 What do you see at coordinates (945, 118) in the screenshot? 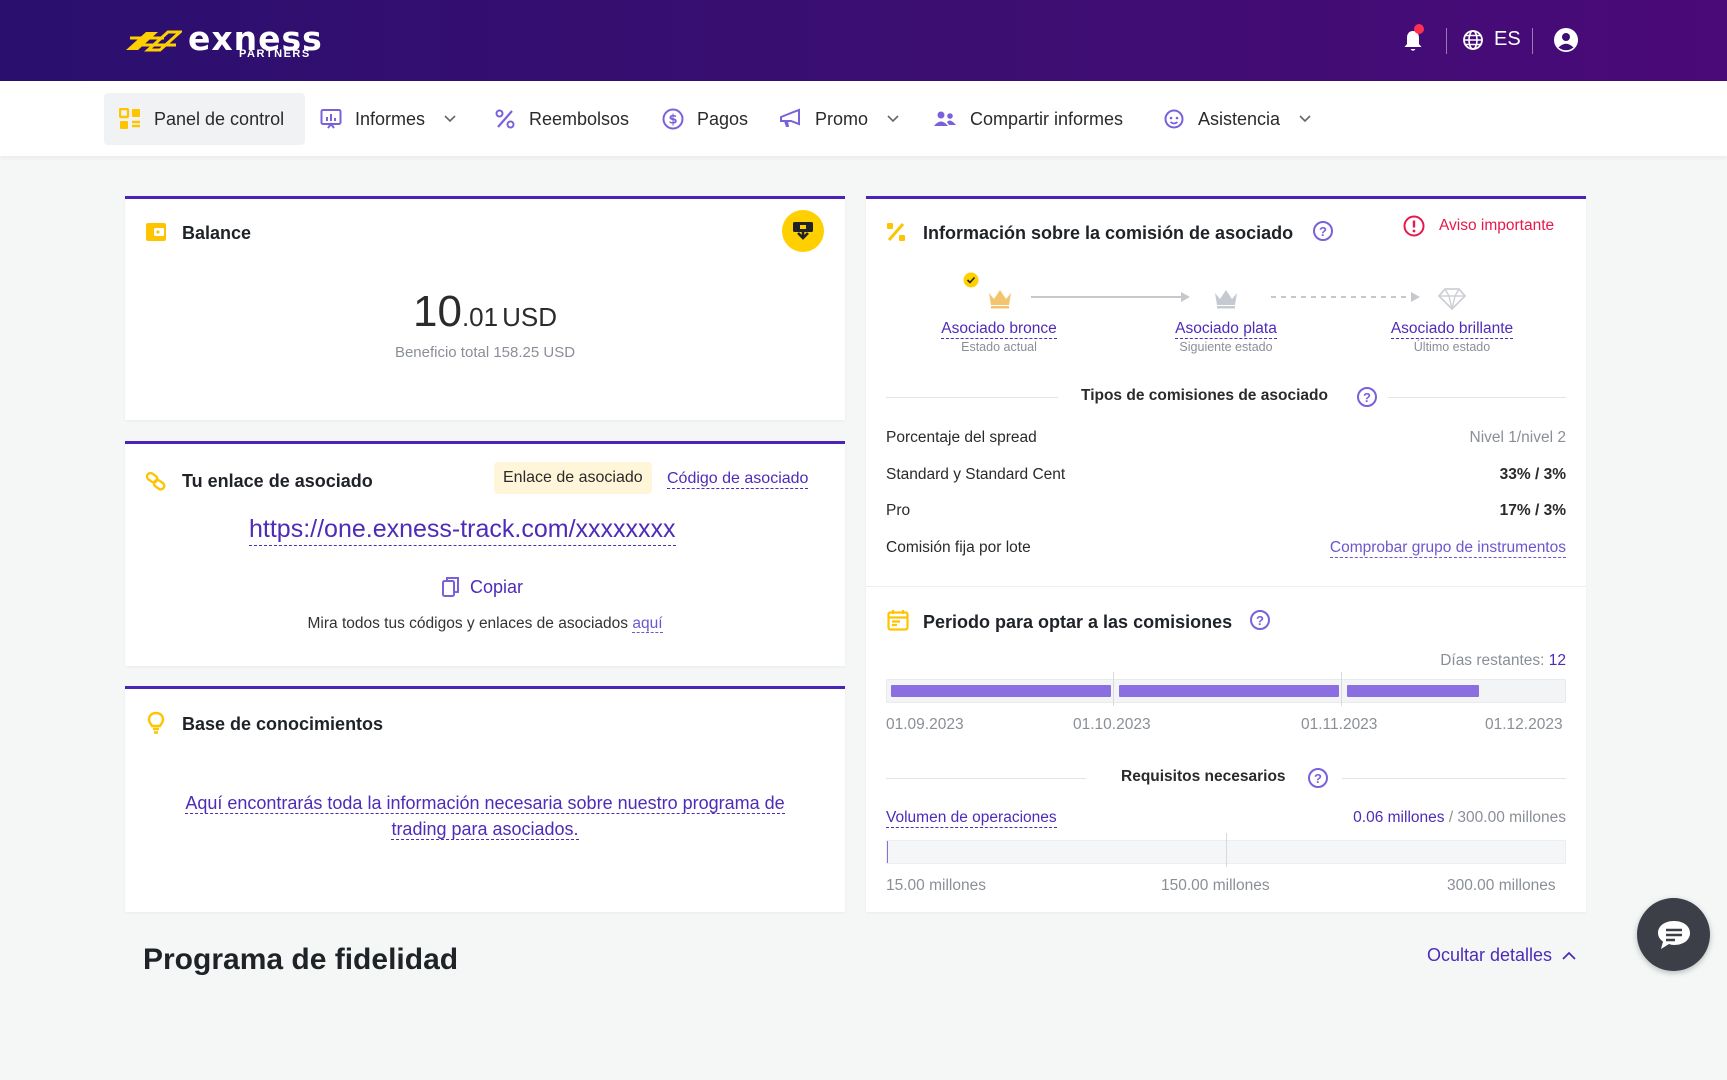
I see `users-icon` at bounding box center [945, 118].